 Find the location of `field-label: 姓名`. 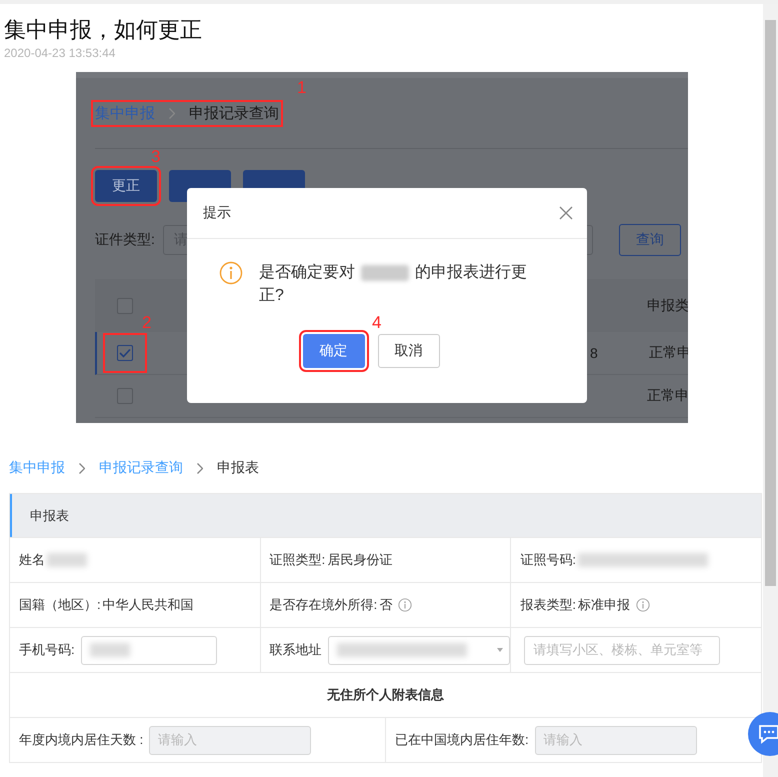

field-label: 姓名 is located at coordinates (32, 560).